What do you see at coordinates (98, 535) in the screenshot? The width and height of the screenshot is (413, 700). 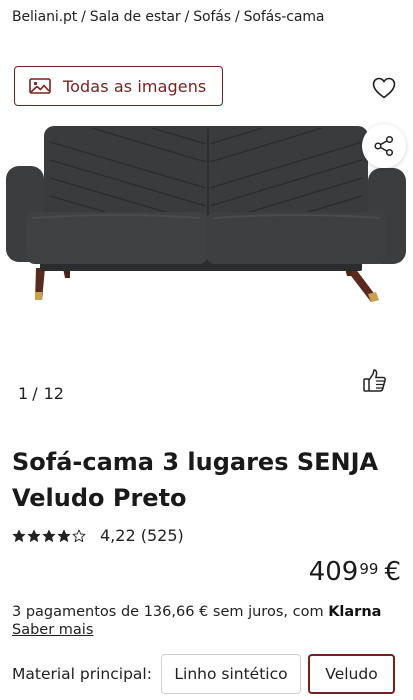 I see `product-rating: 4,22 (525)` at bounding box center [98, 535].